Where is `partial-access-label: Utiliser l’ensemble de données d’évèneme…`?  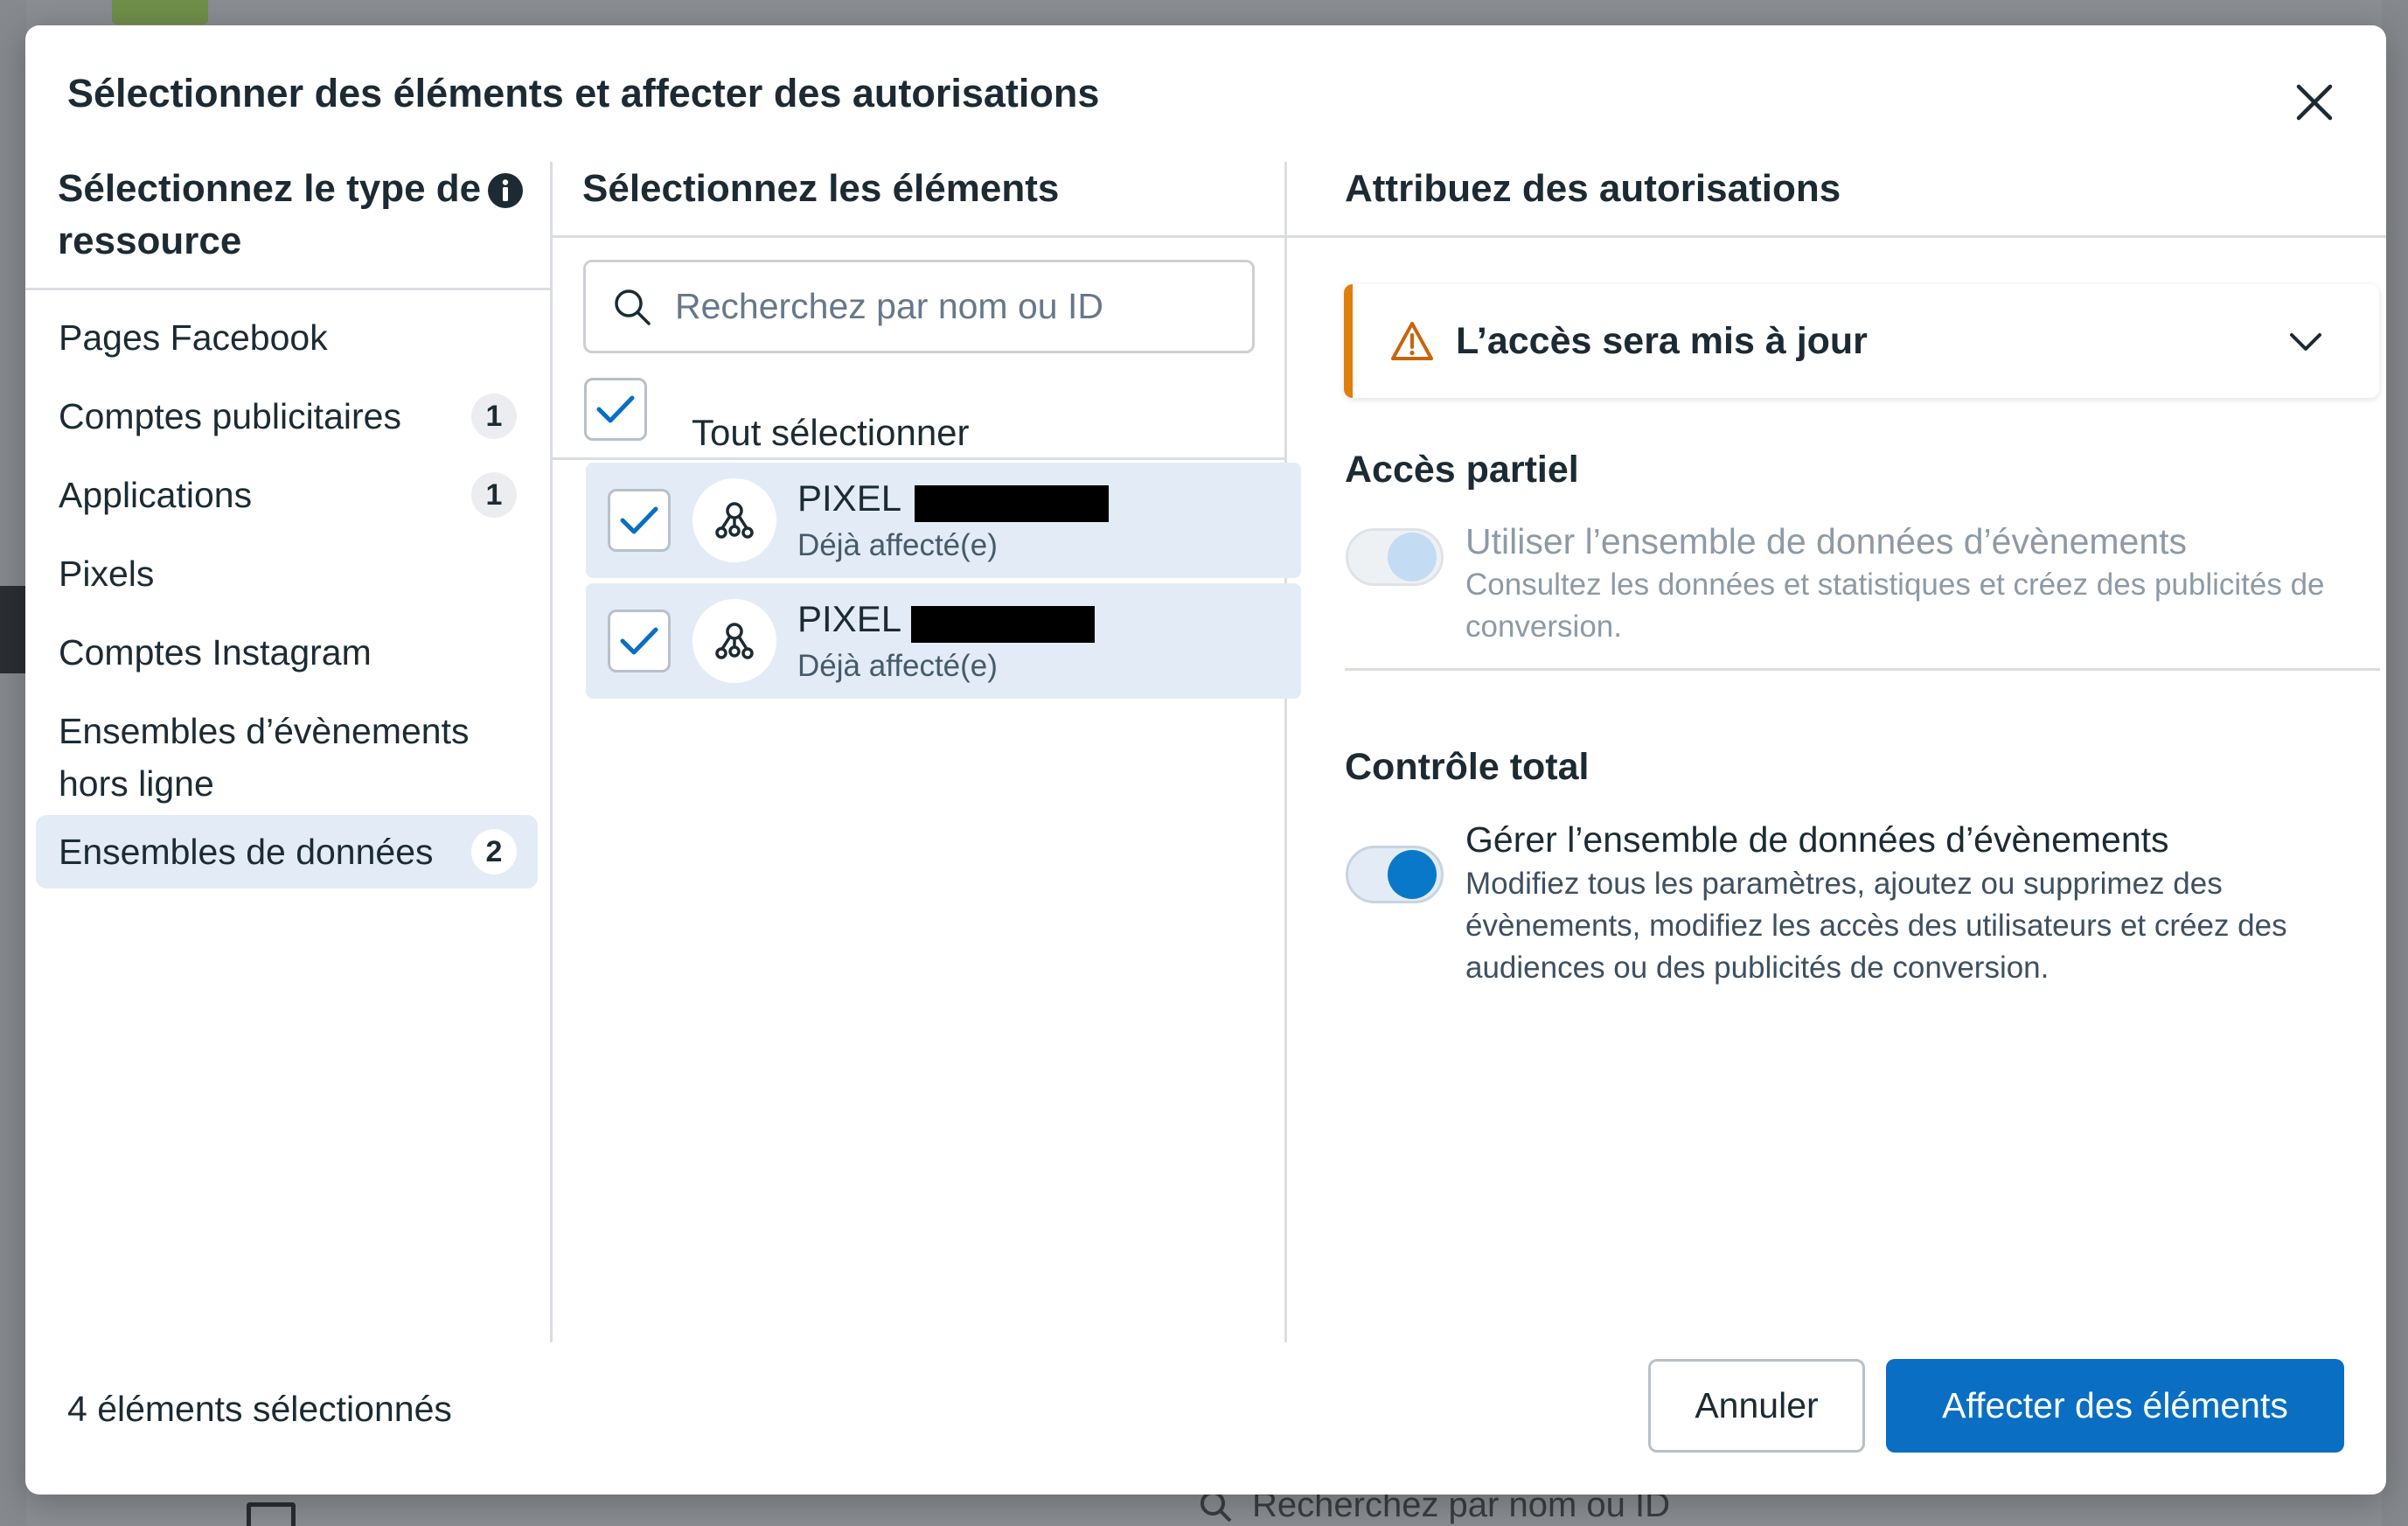
partial-access-label: Utiliser l’ensemble de données d’évèneme… is located at coordinates (1826, 541).